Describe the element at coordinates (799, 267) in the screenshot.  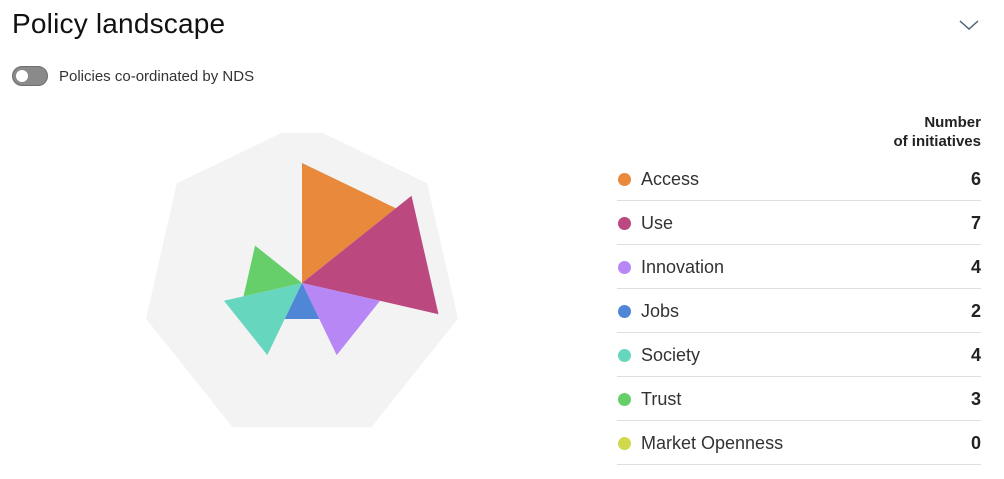
I see `legend-row-innovation: Innovation 4` at that location.